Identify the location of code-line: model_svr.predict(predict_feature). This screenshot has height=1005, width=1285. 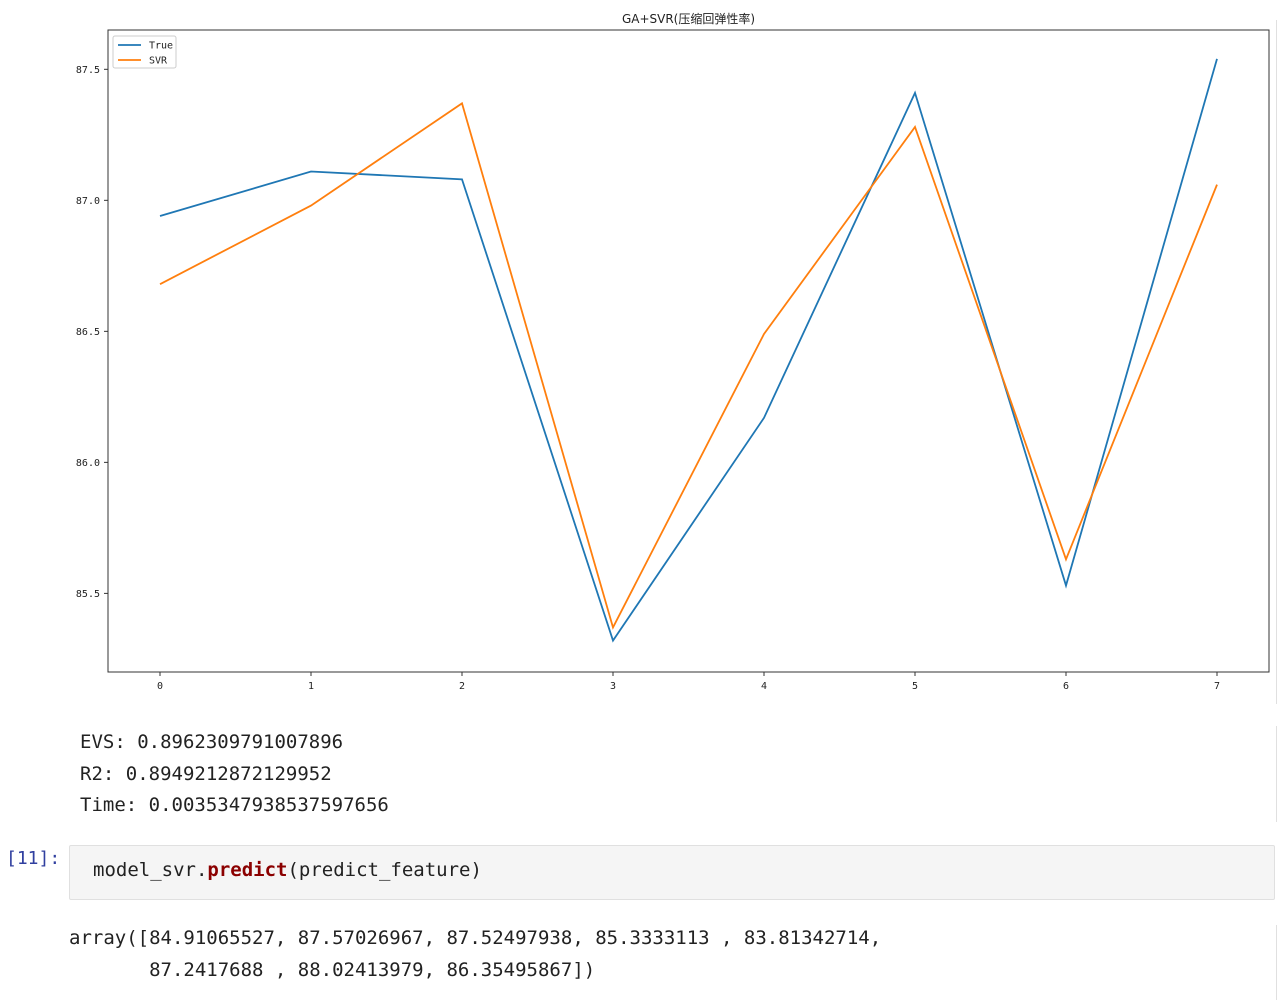
(287, 870).